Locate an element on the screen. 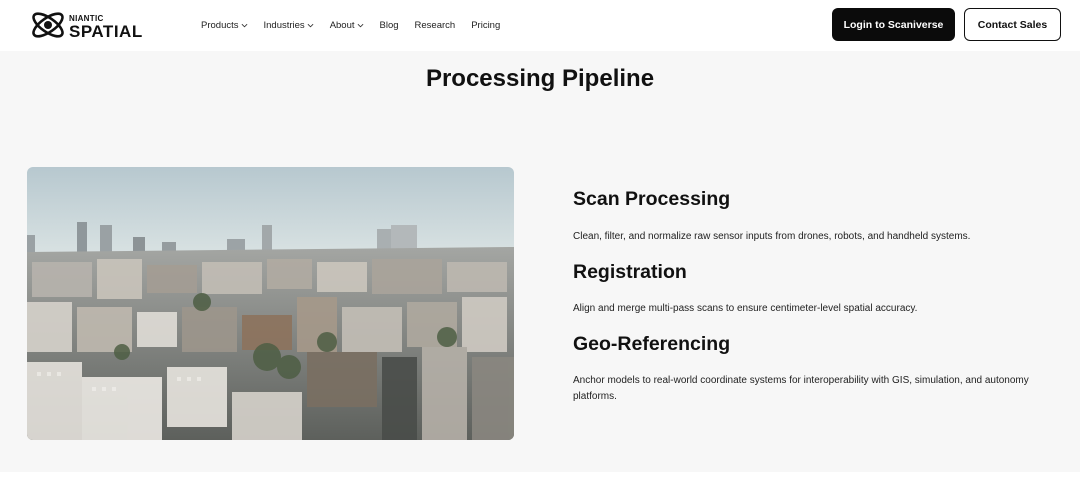  nav-item-label: Pricing is located at coordinates (486, 25).